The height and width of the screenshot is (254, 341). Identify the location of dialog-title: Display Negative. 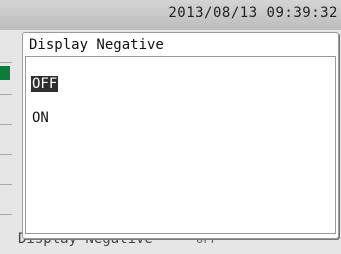
(96, 45).